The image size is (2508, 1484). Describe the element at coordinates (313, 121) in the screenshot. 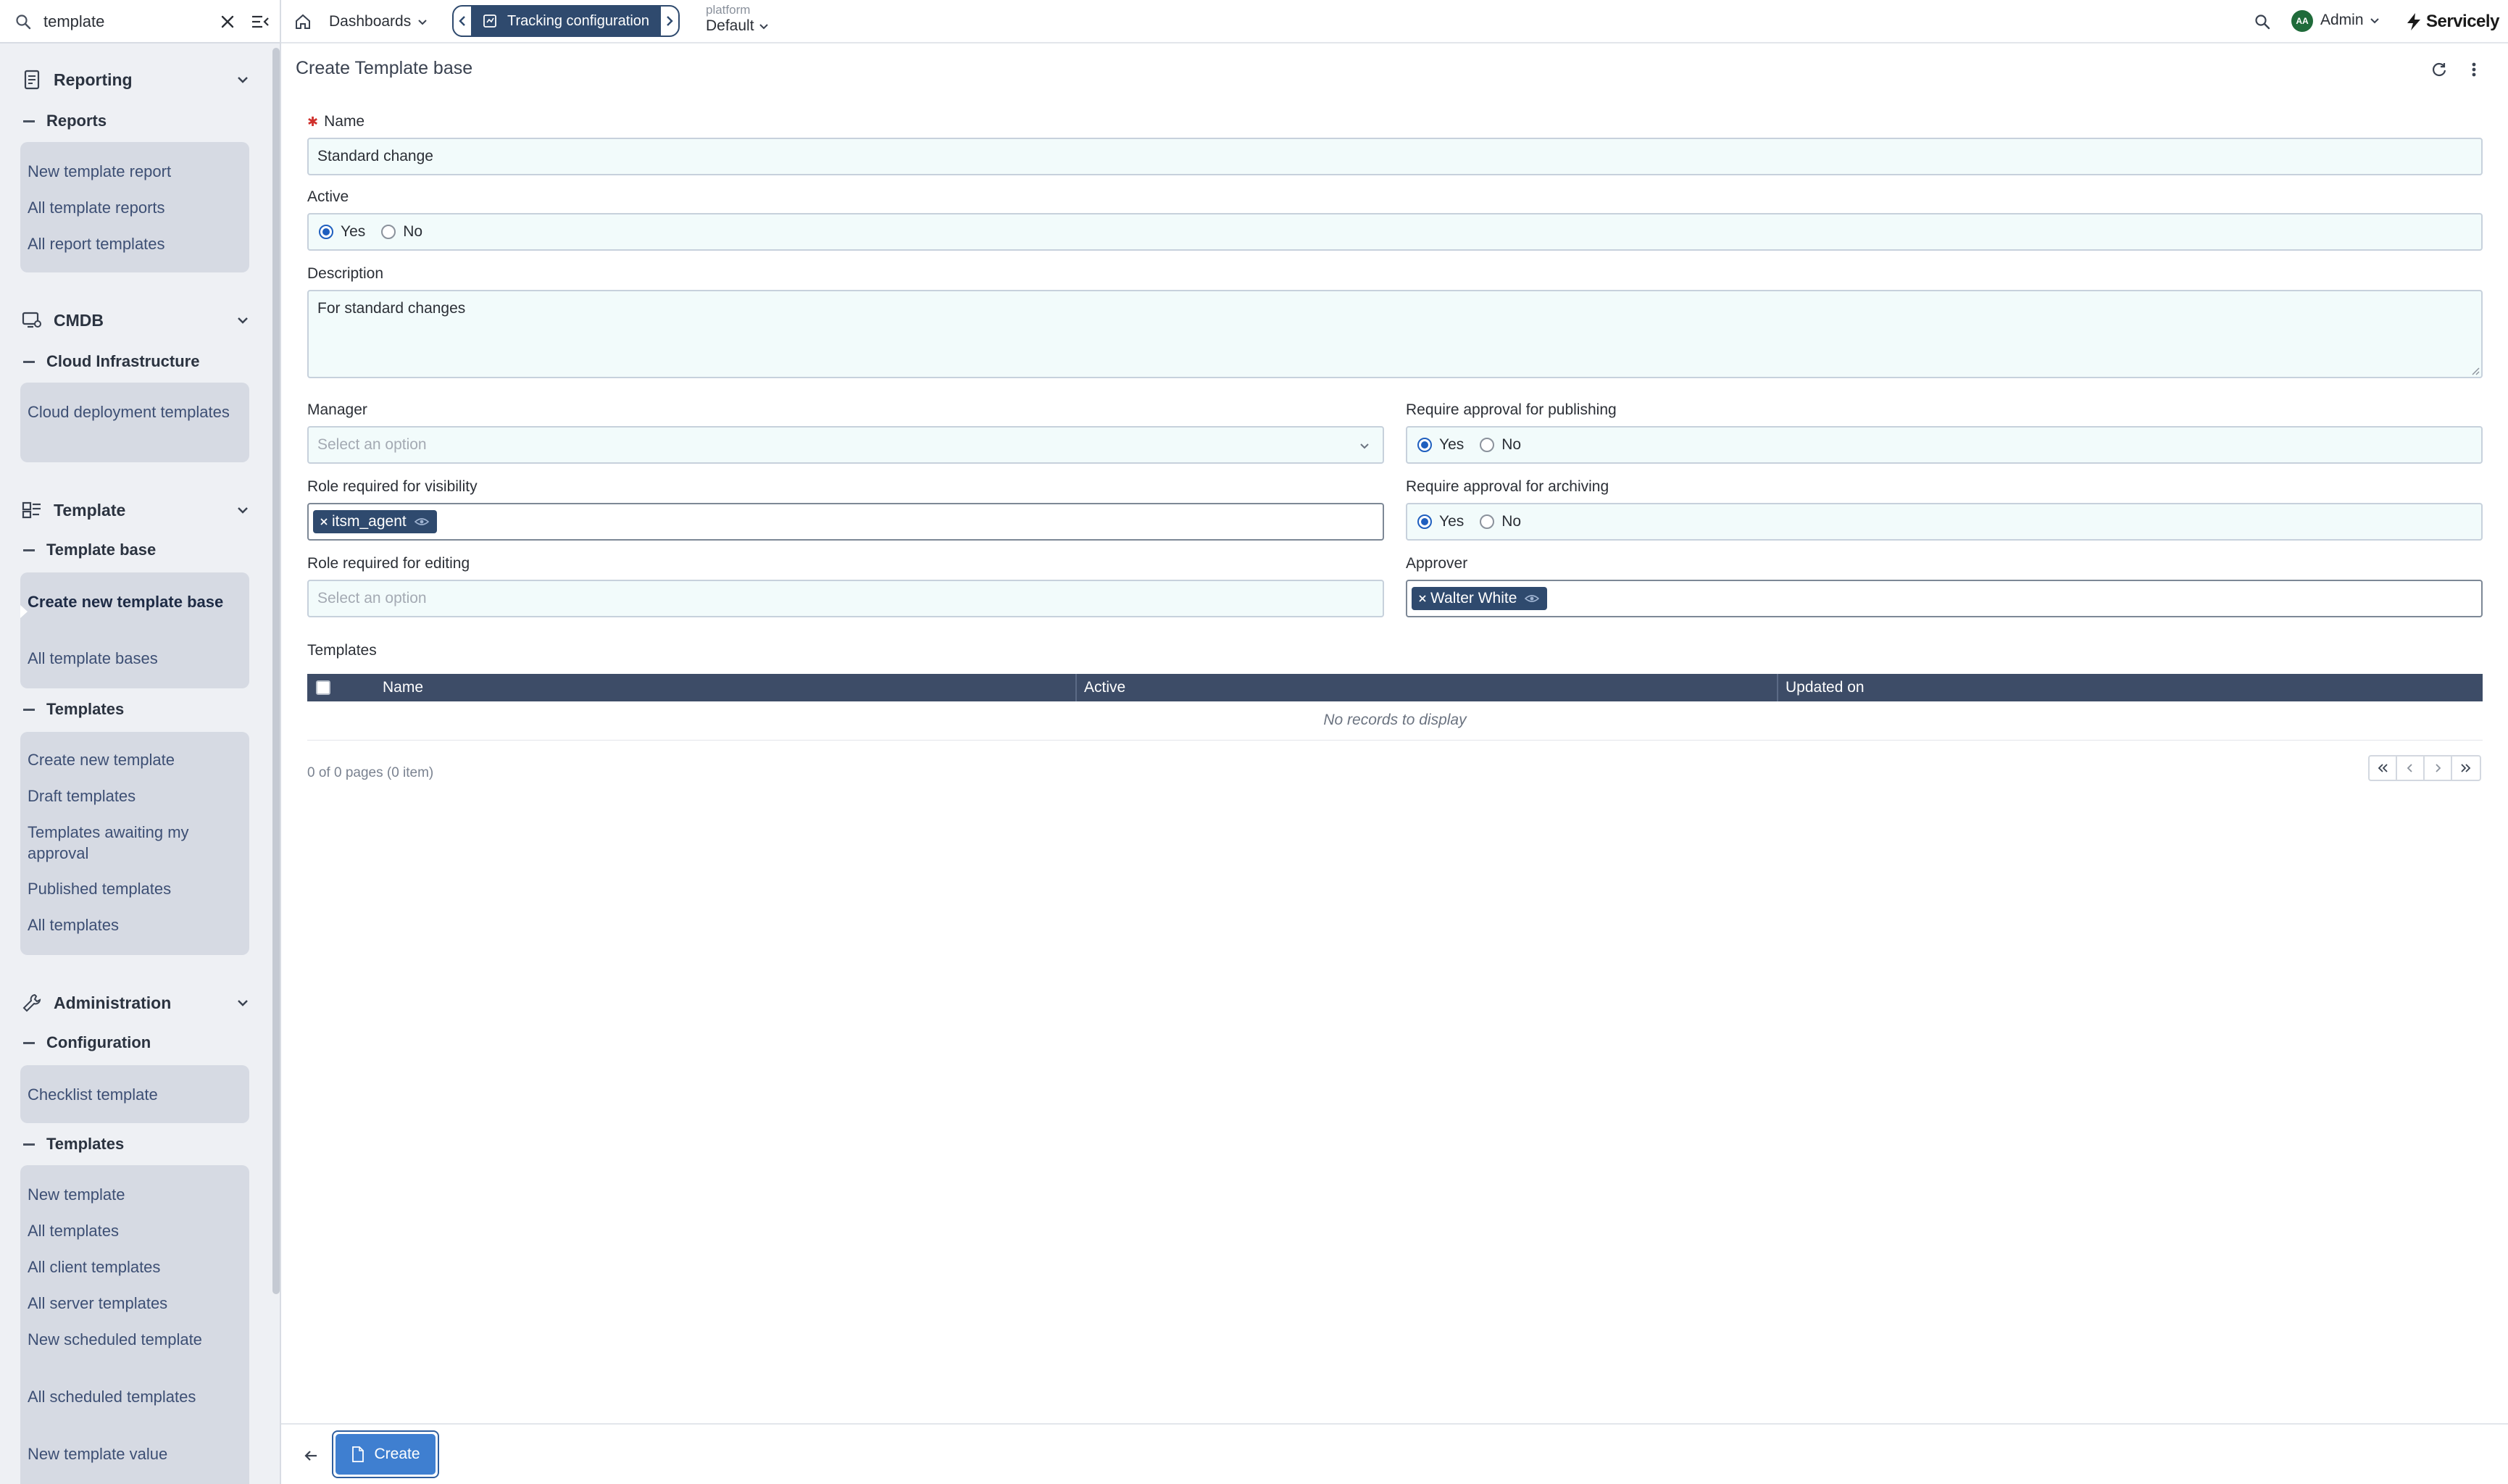

I see `required-asterisk-icon: ✱` at that location.